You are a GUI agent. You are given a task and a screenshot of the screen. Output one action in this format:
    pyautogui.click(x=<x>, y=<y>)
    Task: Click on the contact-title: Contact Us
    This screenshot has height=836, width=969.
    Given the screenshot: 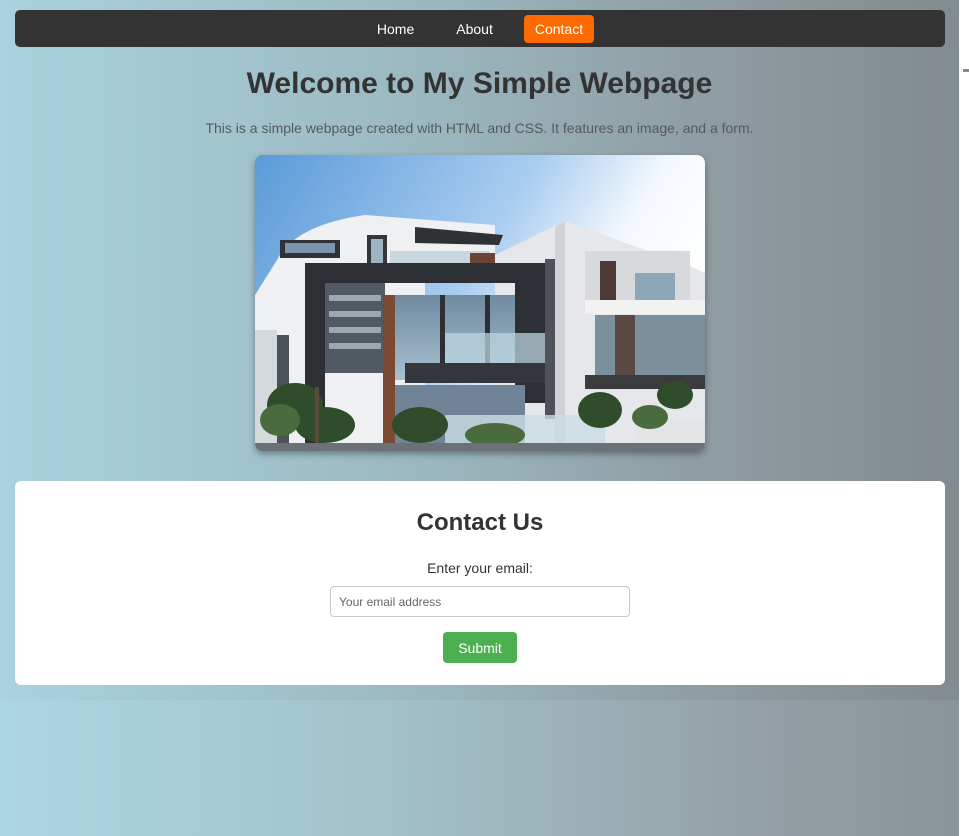 What is the action you would take?
    pyautogui.click(x=480, y=522)
    